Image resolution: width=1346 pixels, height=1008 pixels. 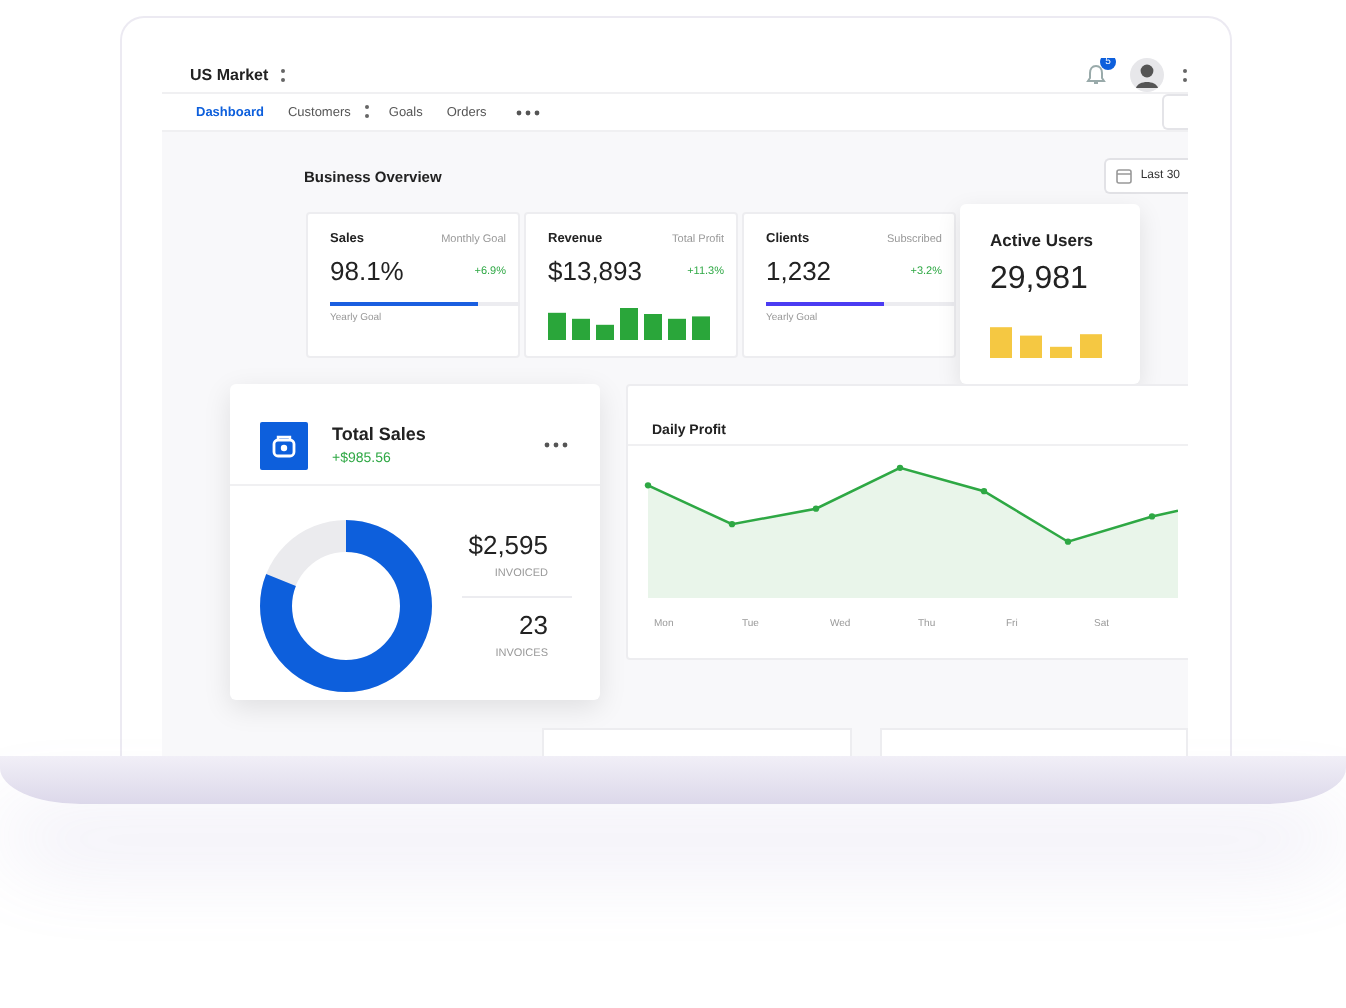 I want to click on calendar-icon, so click(x=1124, y=176).